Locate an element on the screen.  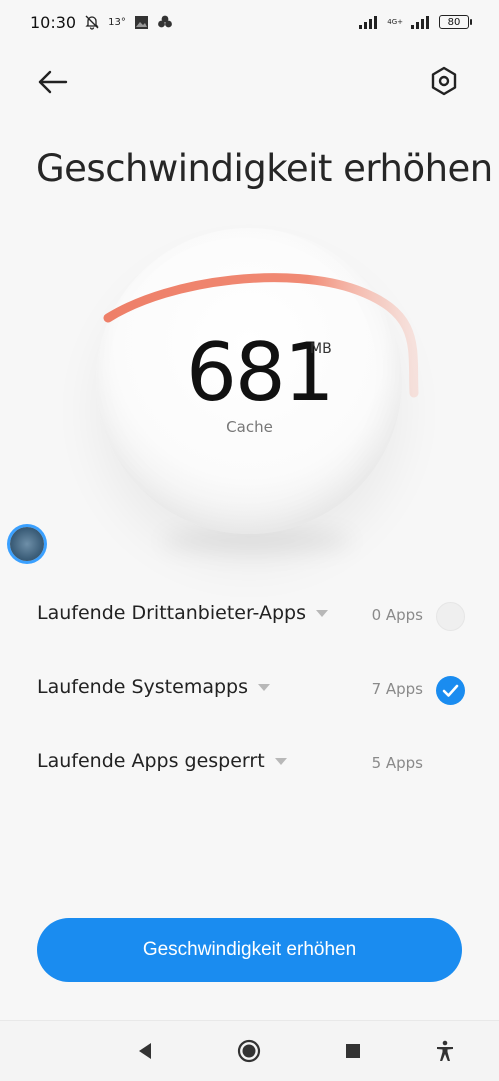
hexagon-settings-icon is located at coordinates (444, 81).